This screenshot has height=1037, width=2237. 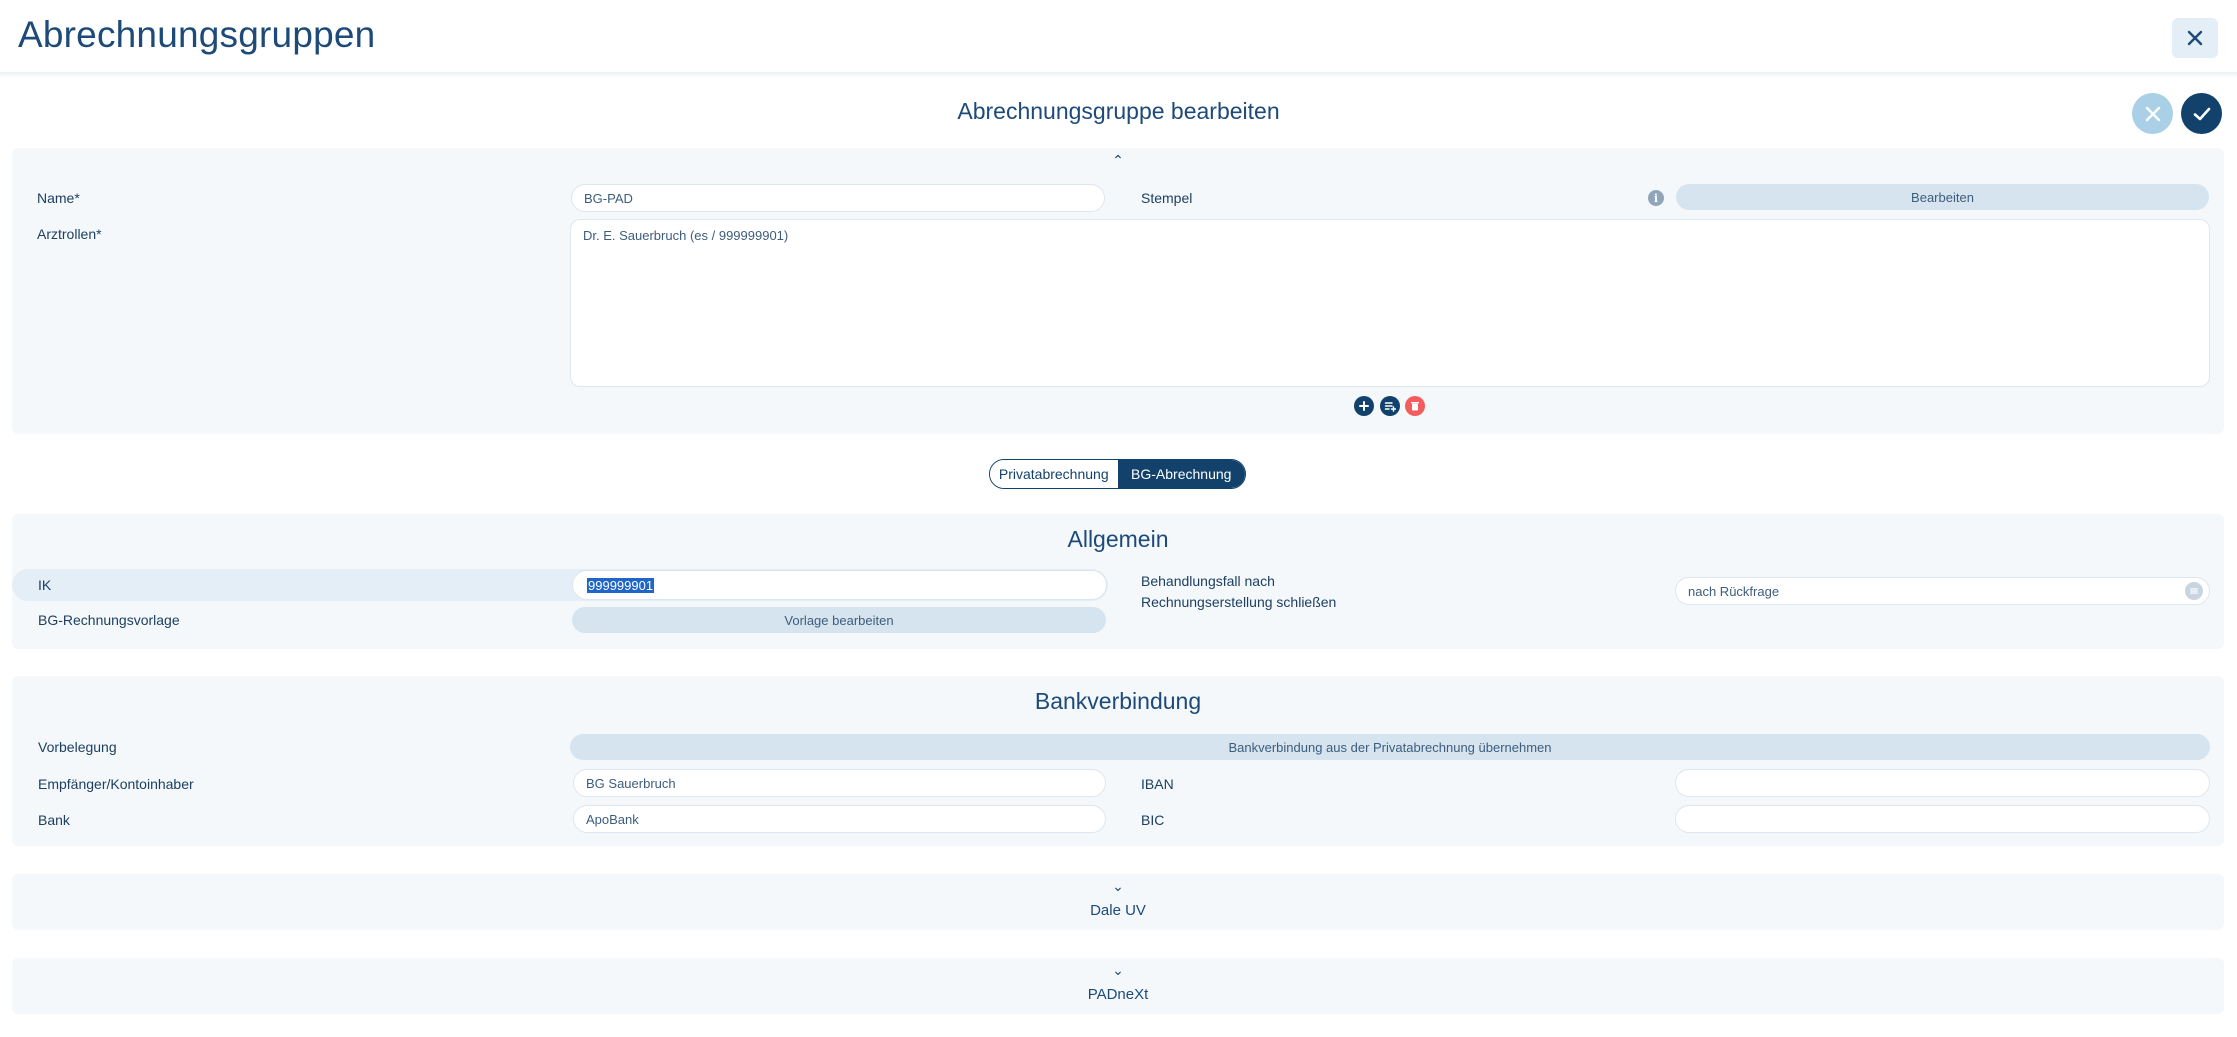 I want to click on arztrollen-list: Dr. E. Sauerbruch (es / 999999901), so click(x=1390, y=303).